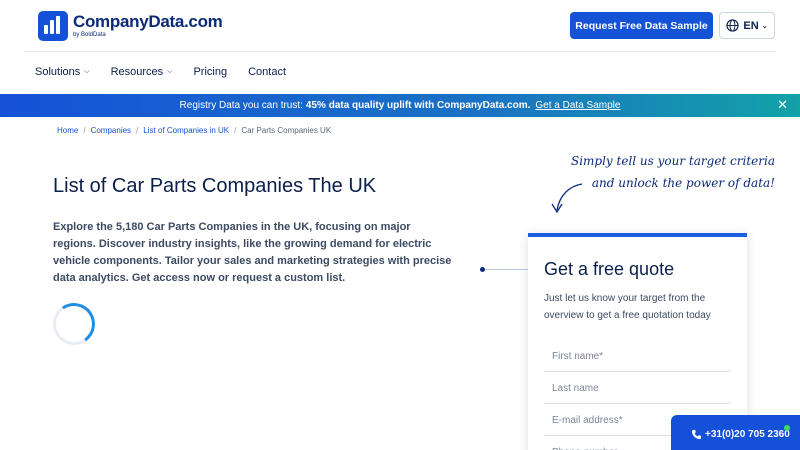 The width and height of the screenshot is (800, 450). What do you see at coordinates (286, 130) in the screenshot?
I see `breadcrumb-current: Car Parts Companies UK` at bounding box center [286, 130].